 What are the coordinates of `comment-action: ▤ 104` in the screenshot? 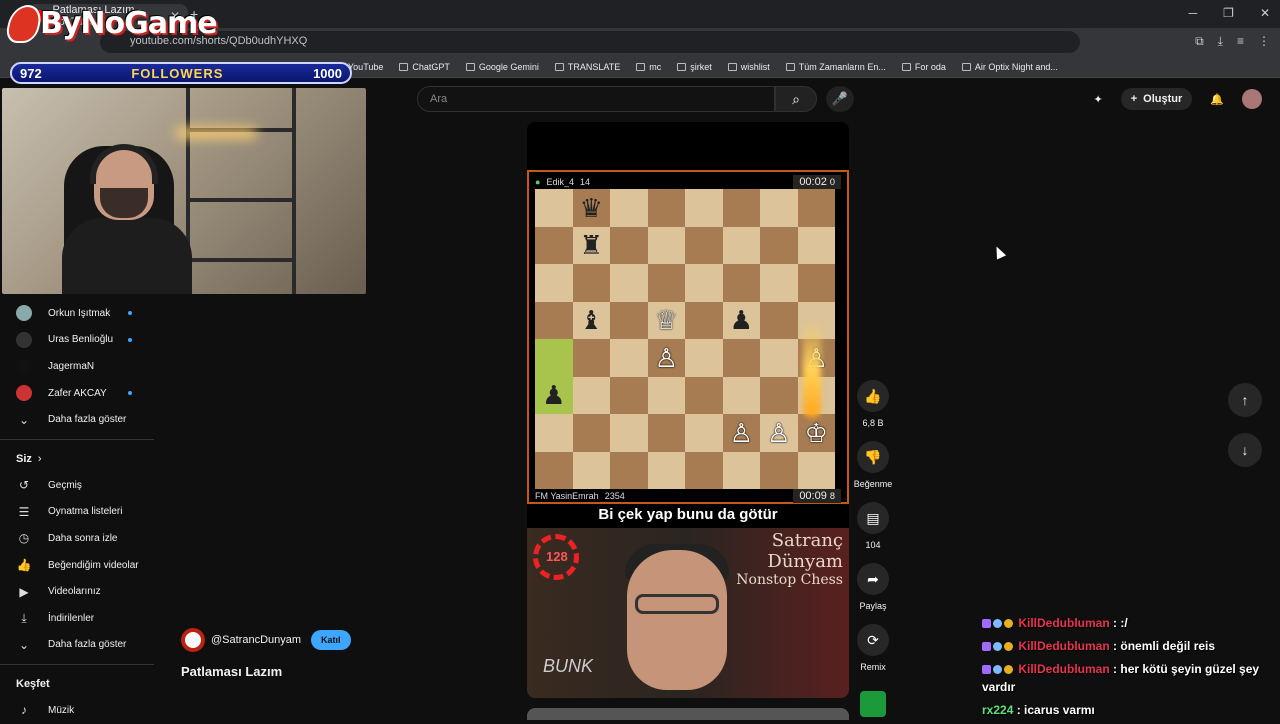 It's located at (873, 526).